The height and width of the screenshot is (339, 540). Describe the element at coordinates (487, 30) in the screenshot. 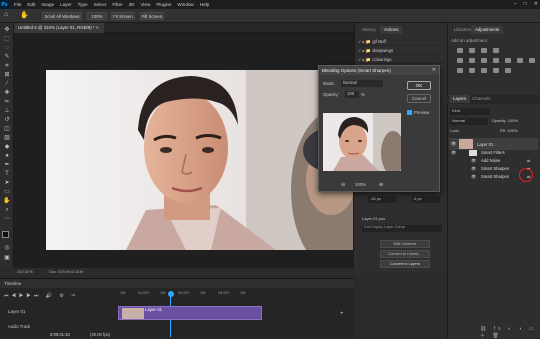

I see `tab-adjustments: Adjustments` at that location.